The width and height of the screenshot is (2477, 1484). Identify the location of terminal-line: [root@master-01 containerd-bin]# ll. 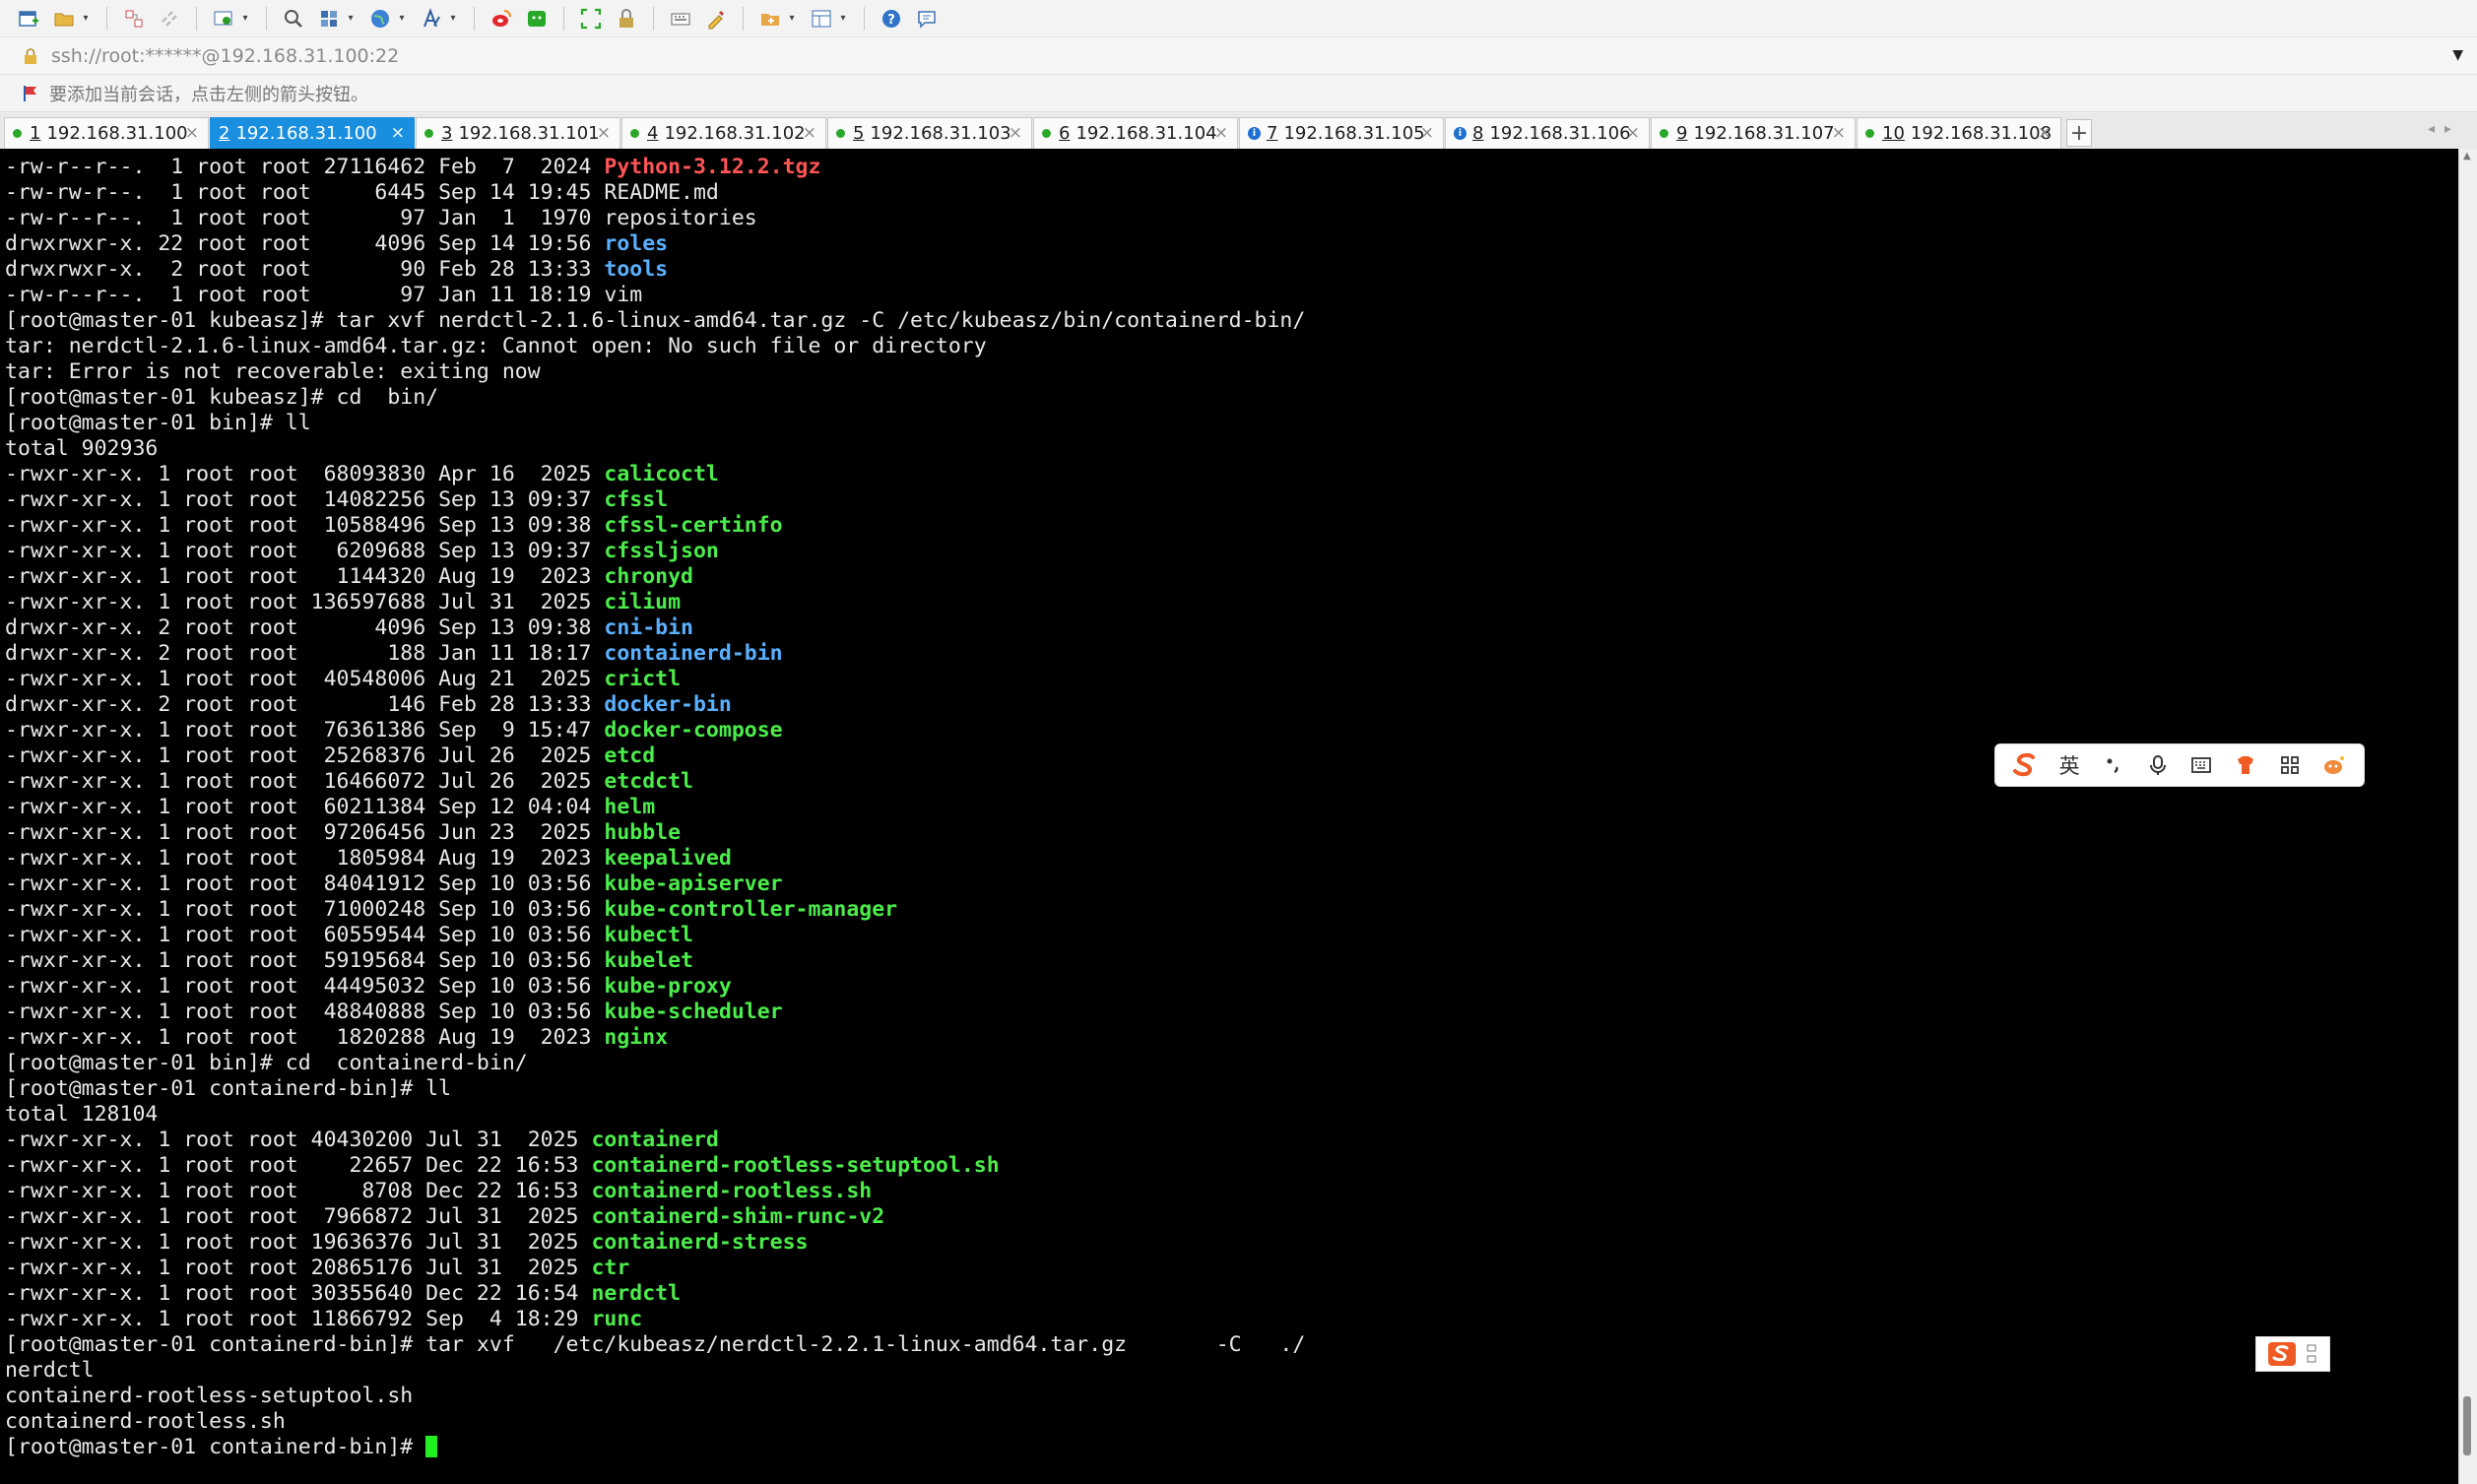
(1231, 1089).